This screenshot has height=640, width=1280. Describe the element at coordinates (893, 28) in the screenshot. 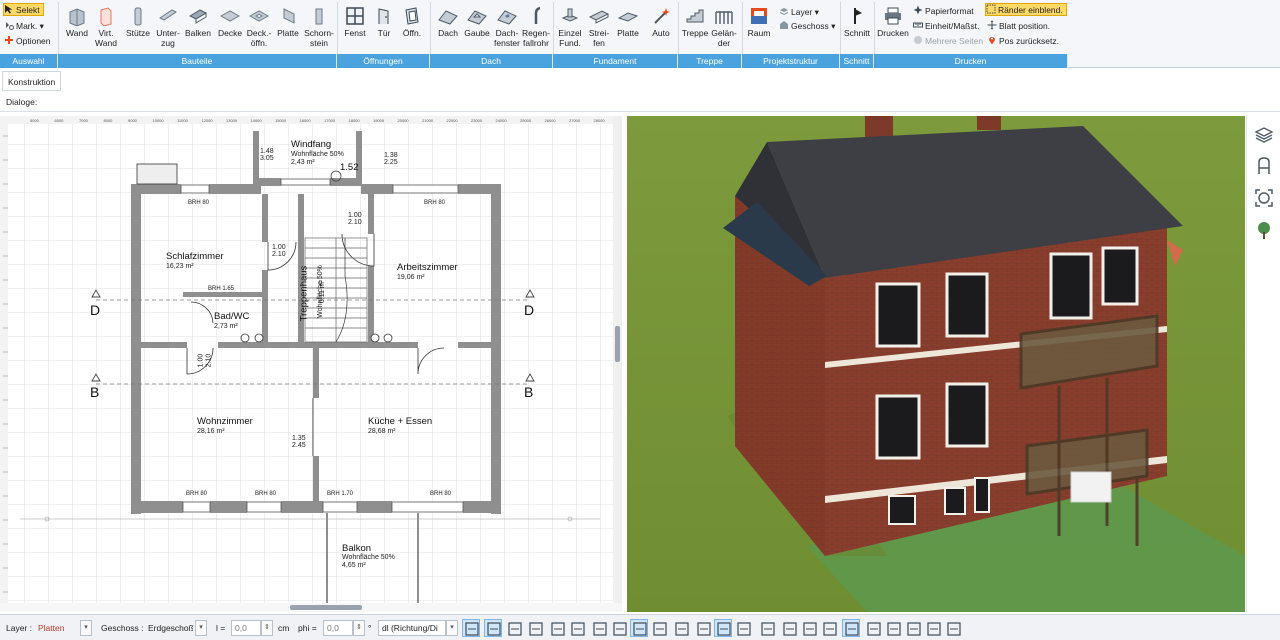

I see `drucken-button: Drucken` at that location.